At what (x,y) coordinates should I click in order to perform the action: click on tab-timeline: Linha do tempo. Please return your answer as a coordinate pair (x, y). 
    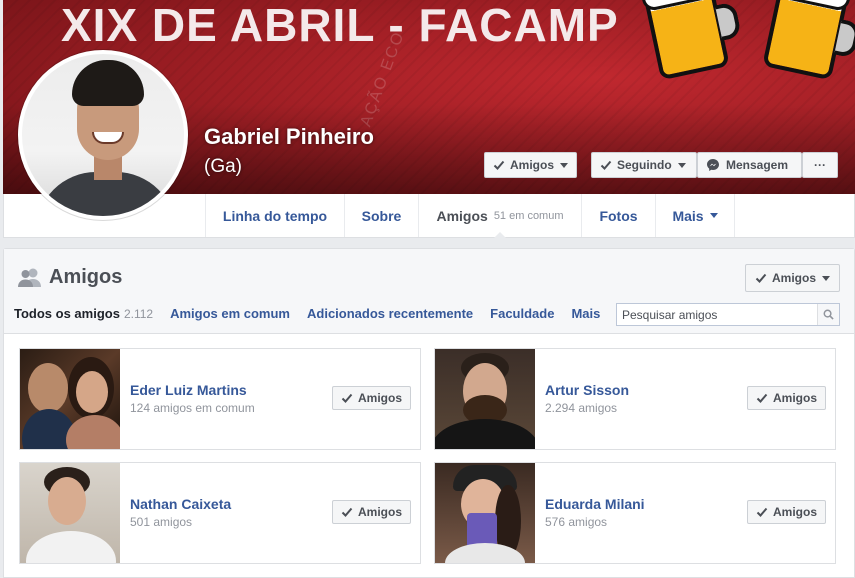
    Looking at the image, I should click on (274, 215).